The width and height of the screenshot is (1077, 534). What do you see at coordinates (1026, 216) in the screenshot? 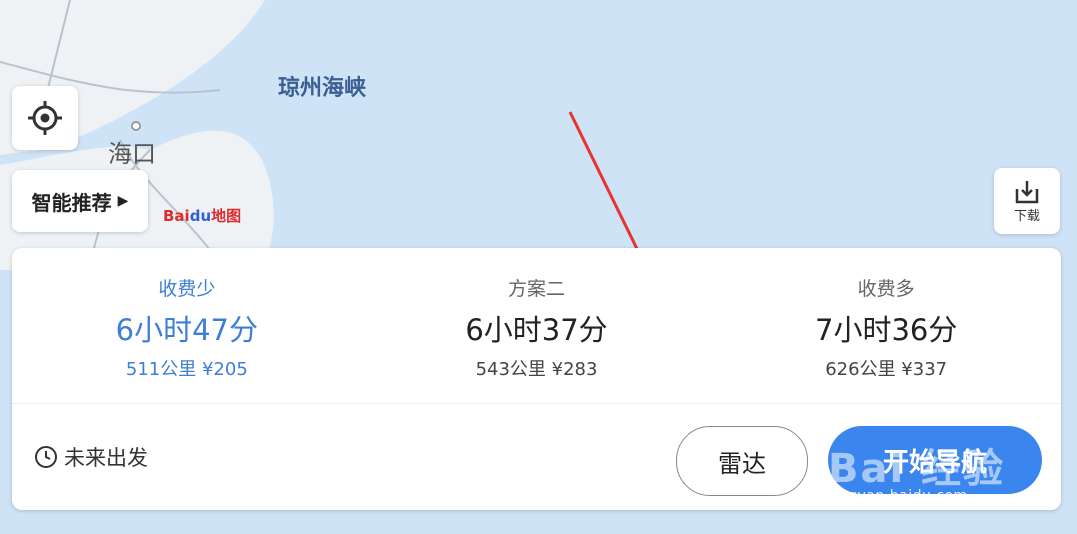
I see `download-label: 下载` at bounding box center [1026, 216].